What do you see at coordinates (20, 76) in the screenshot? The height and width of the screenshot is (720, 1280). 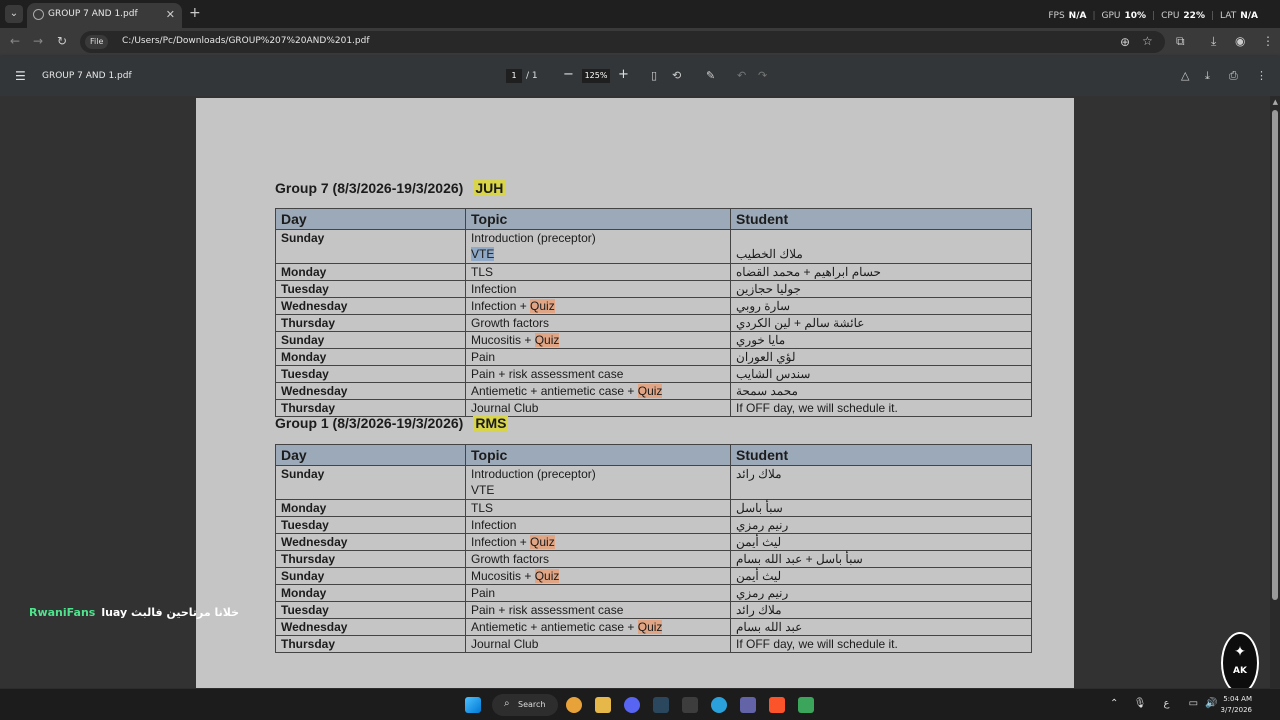 I see `menu-icon: ☰` at bounding box center [20, 76].